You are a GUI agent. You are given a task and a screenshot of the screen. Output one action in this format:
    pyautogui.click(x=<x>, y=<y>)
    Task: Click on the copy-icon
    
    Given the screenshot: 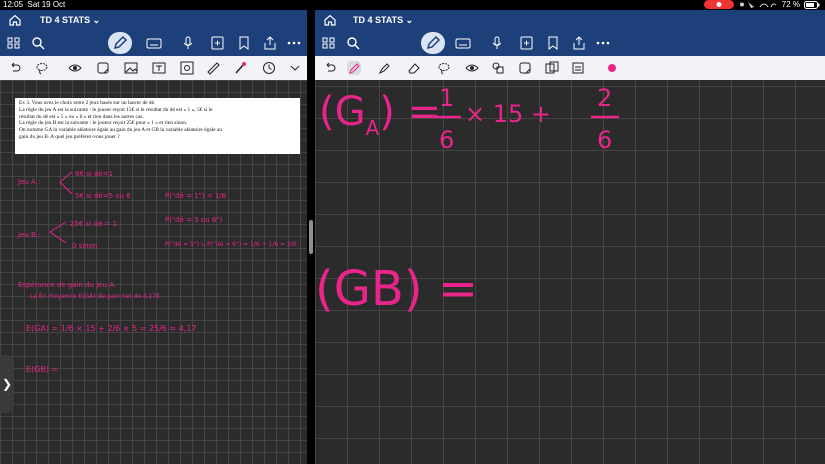 What is the action you would take?
    pyautogui.click(x=552, y=68)
    